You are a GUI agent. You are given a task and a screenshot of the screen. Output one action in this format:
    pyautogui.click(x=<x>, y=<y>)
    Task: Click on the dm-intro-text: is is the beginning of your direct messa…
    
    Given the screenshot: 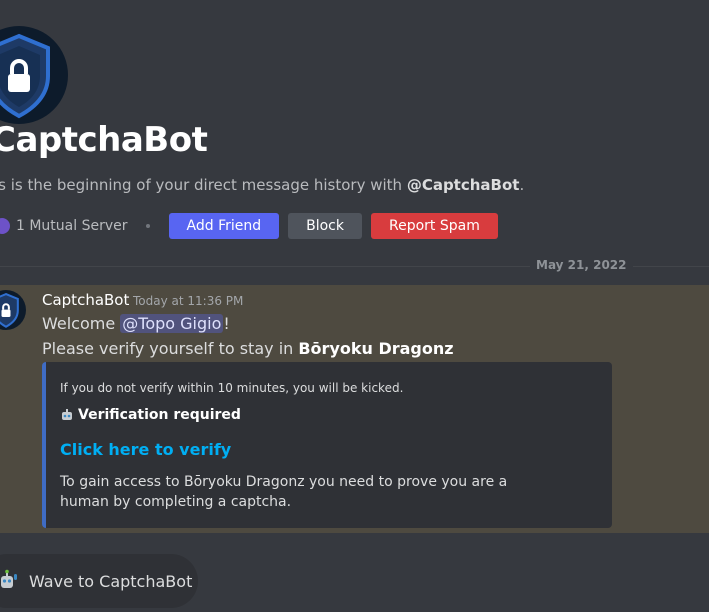 What is the action you would take?
    pyautogui.click(x=262, y=185)
    